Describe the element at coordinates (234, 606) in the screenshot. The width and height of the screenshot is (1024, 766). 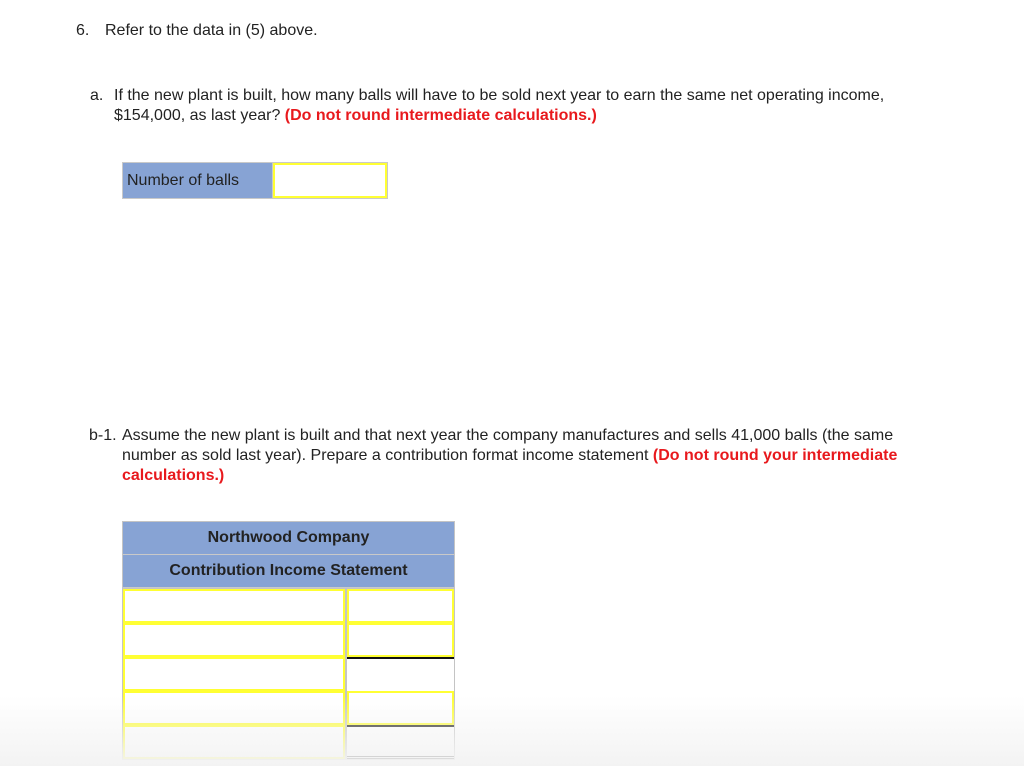
I see `statement-row-1-label-input` at that location.